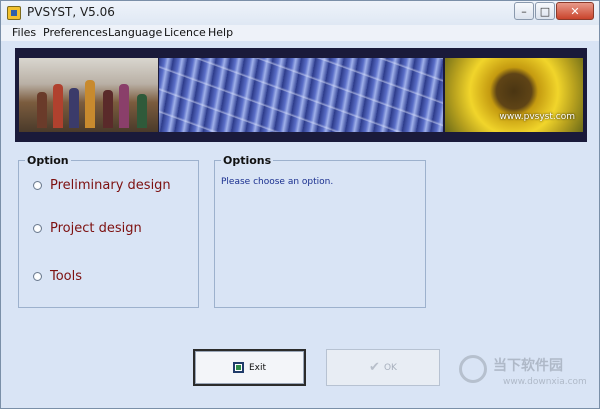 This screenshot has width=600, height=409. I want to click on solar-panels-photo, so click(301, 95).